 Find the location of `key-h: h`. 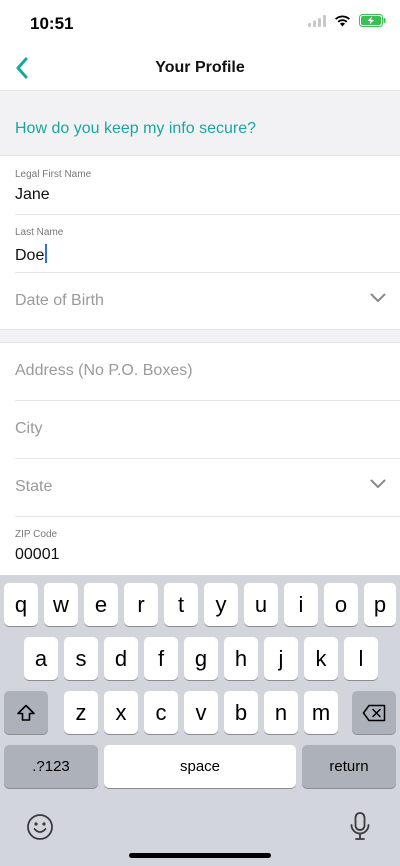

key-h: h is located at coordinates (241, 658).